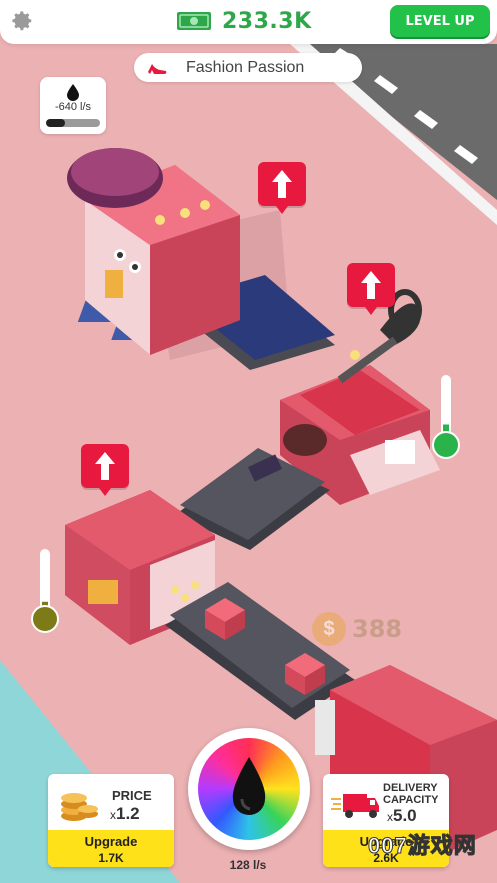 This screenshot has height=883, width=497. I want to click on money-display: 233.3K, so click(244, 21).